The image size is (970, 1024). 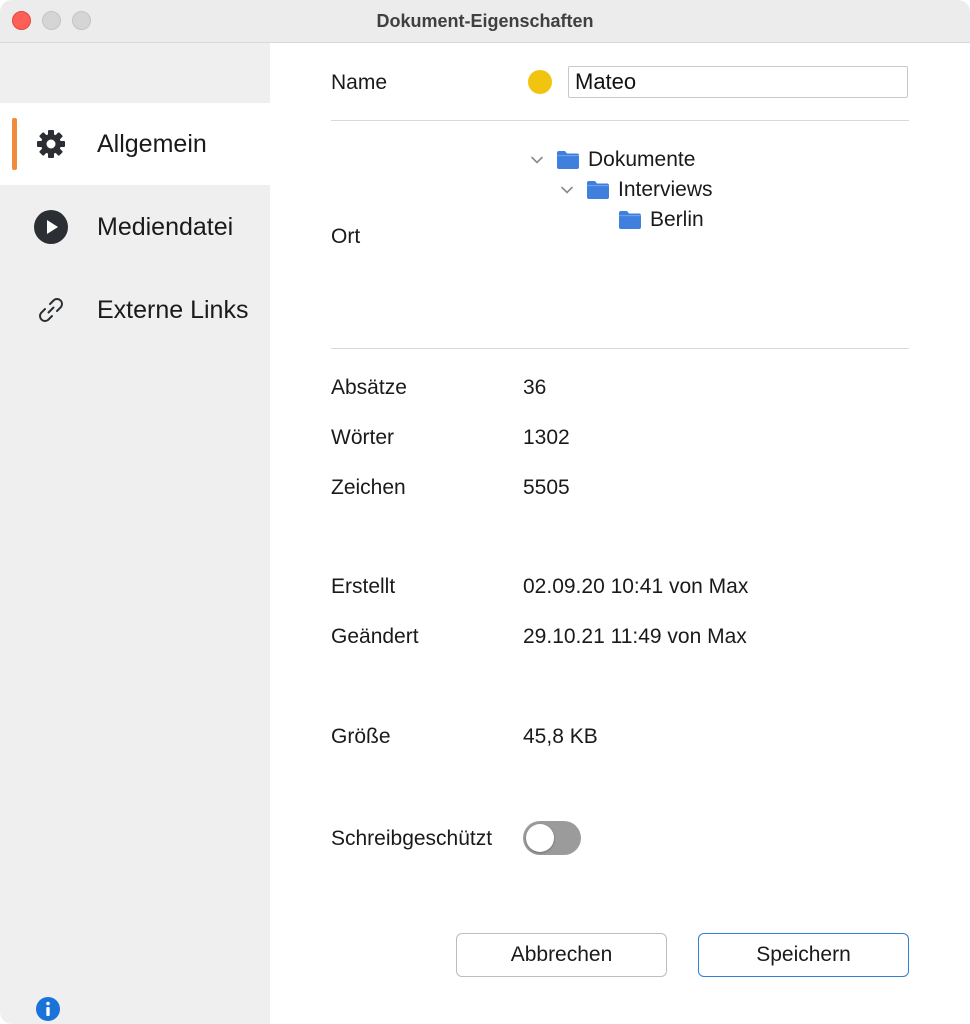 I want to click on created-value: 02.09.20 10:41 von Max, so click(x=636, y=586).